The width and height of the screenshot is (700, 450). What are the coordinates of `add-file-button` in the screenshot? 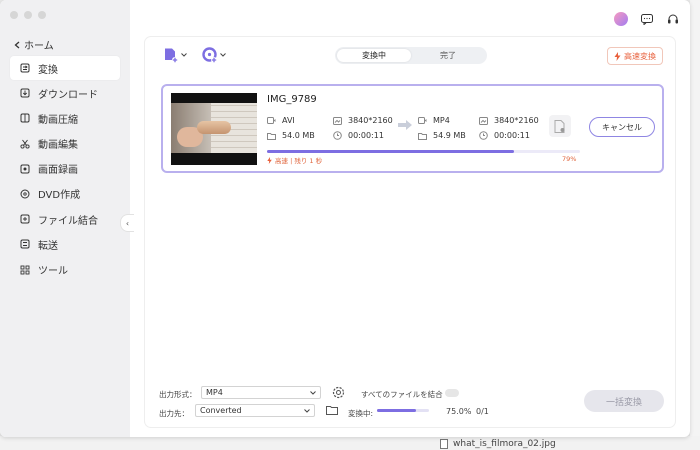 It's located at (175, 55).